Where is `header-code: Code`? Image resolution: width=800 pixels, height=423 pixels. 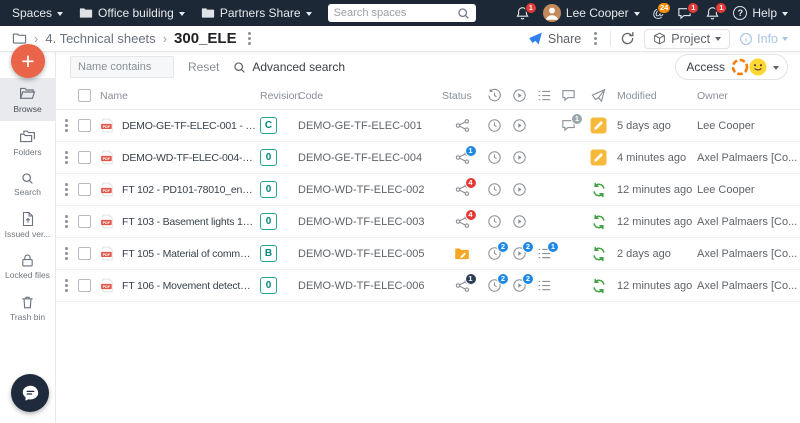 header-code: Code is located at coordinates (370, 96).